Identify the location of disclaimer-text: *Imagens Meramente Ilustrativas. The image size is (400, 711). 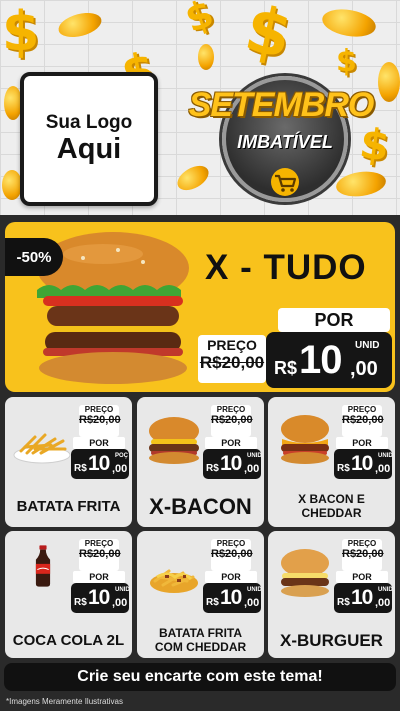
(64, 701).